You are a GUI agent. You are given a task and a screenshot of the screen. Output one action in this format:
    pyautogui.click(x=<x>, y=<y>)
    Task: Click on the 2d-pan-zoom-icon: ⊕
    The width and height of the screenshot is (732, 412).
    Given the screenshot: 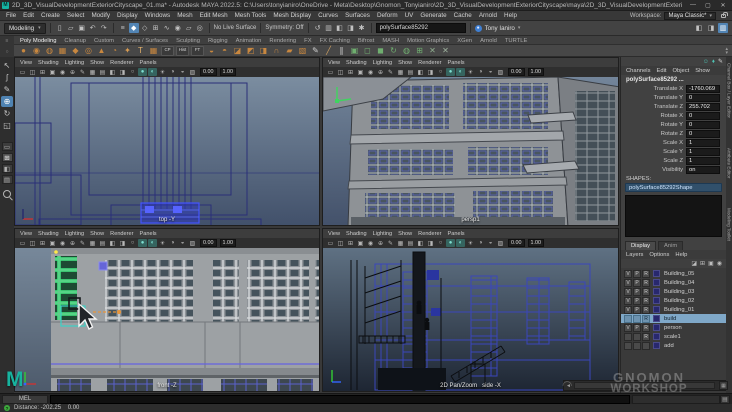 What is the action you would take?
    pyautogui.click(x=380, y=243)
    